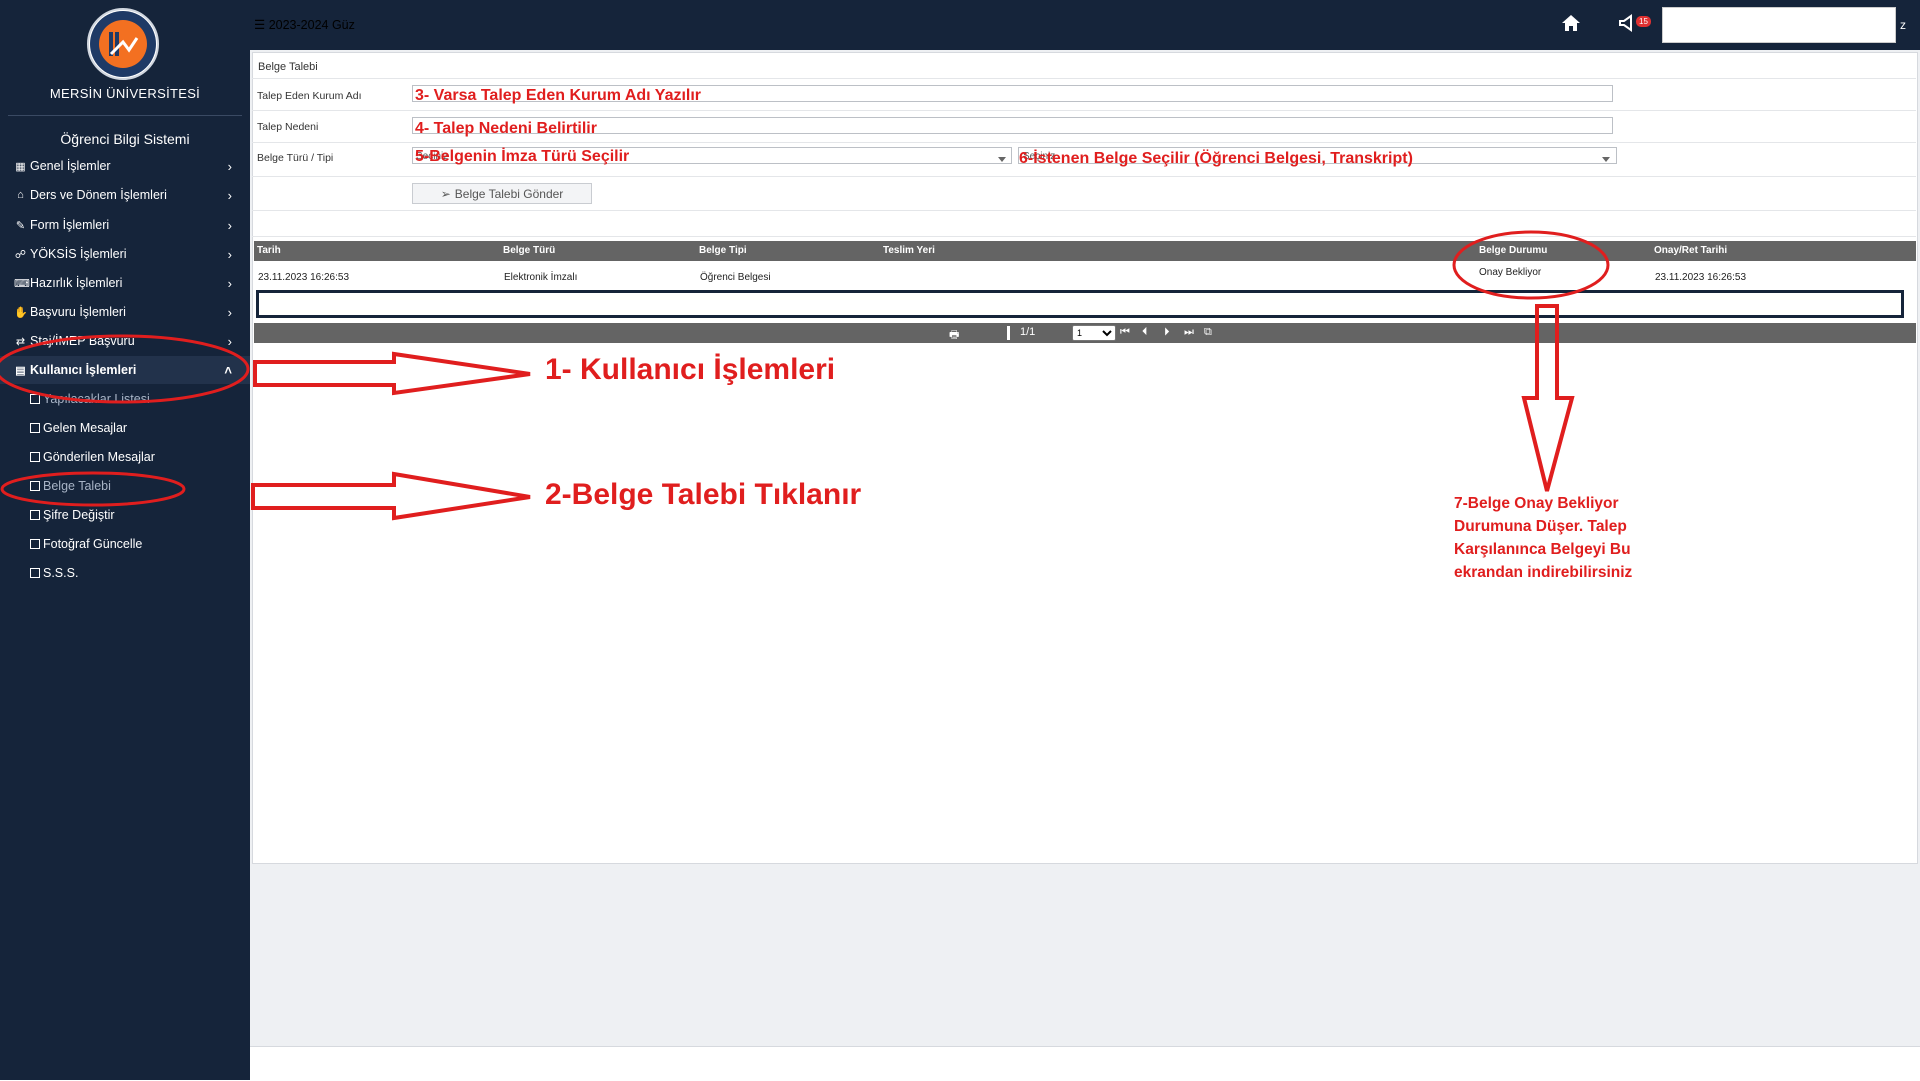 The height and width of the screenshot is (1081, 1920). I want to click on column-header-teslim-yeri: Teslim Yeri, so click(909, 250).